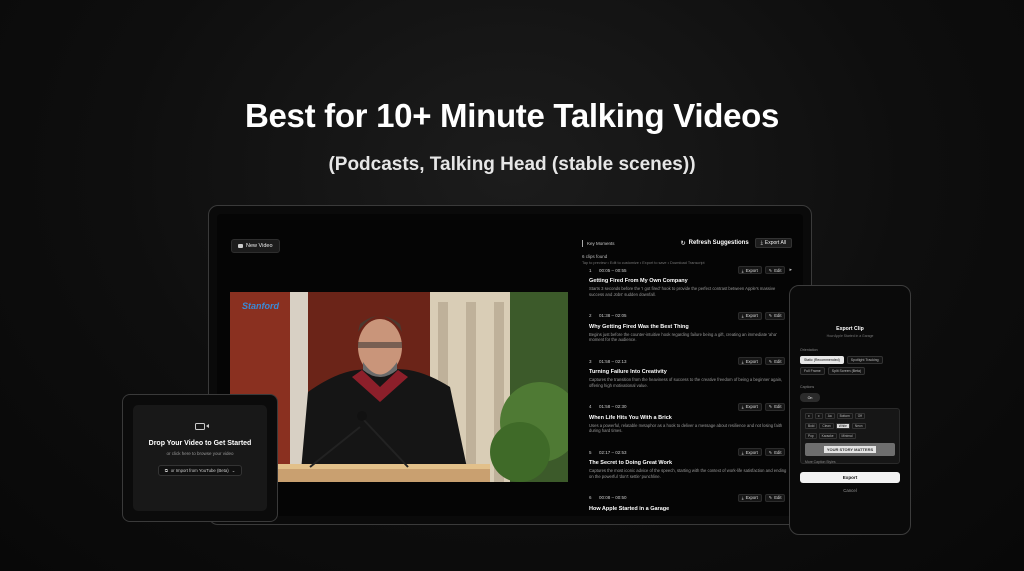 The height and width of the screenshot is (571, 1024). What do you see at coordinates (590, 361) in the screenshot?
I see `clip-number: 3` at bounding box center [590, 361].